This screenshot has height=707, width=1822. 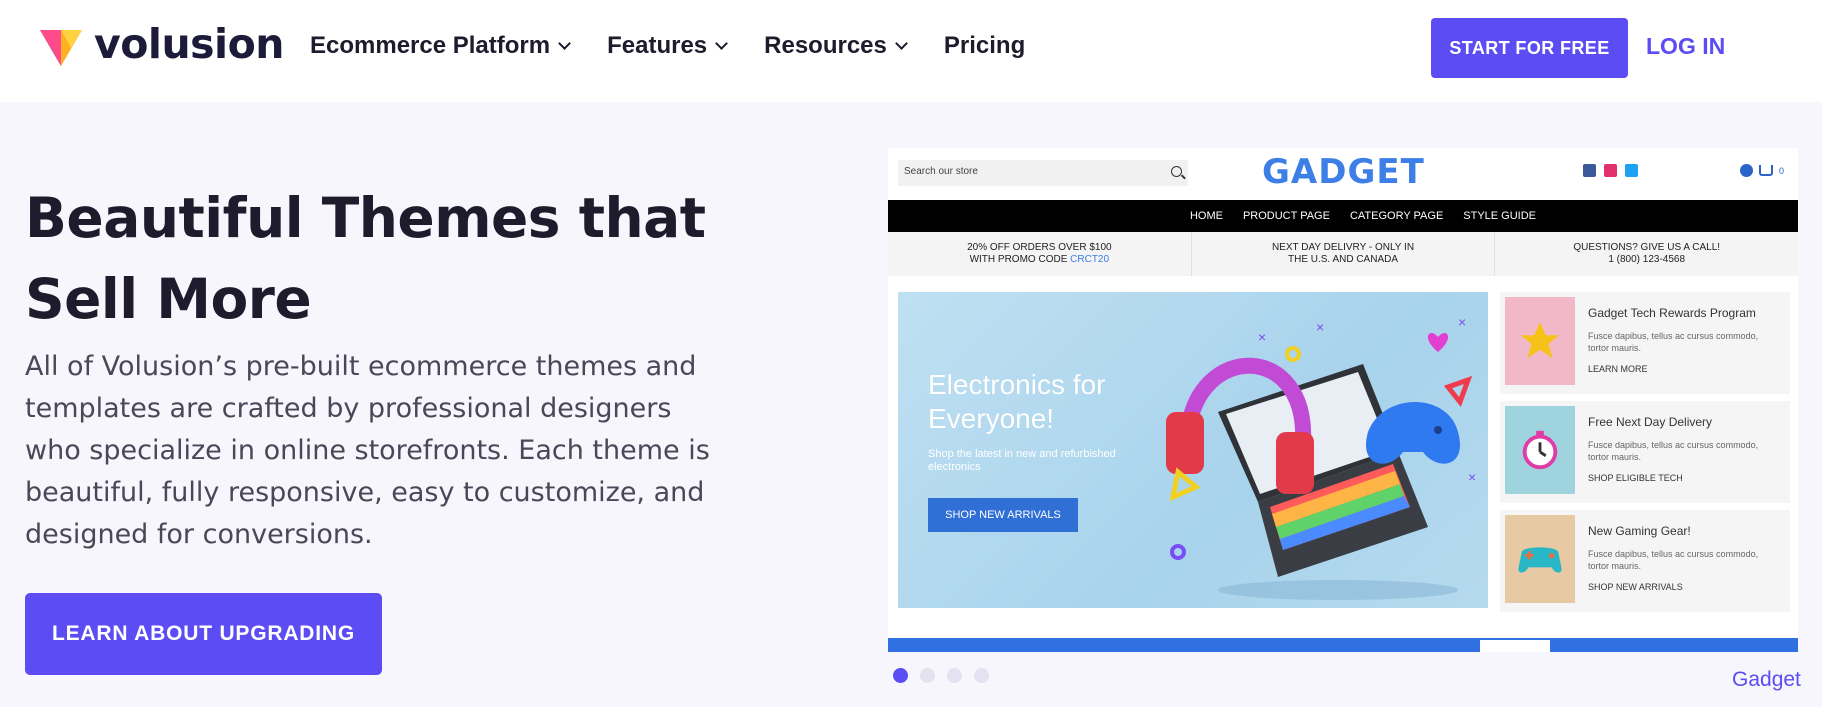 I want to click on store-nav-category: CATEGORY PAGE, so click(x=1396, y=216).